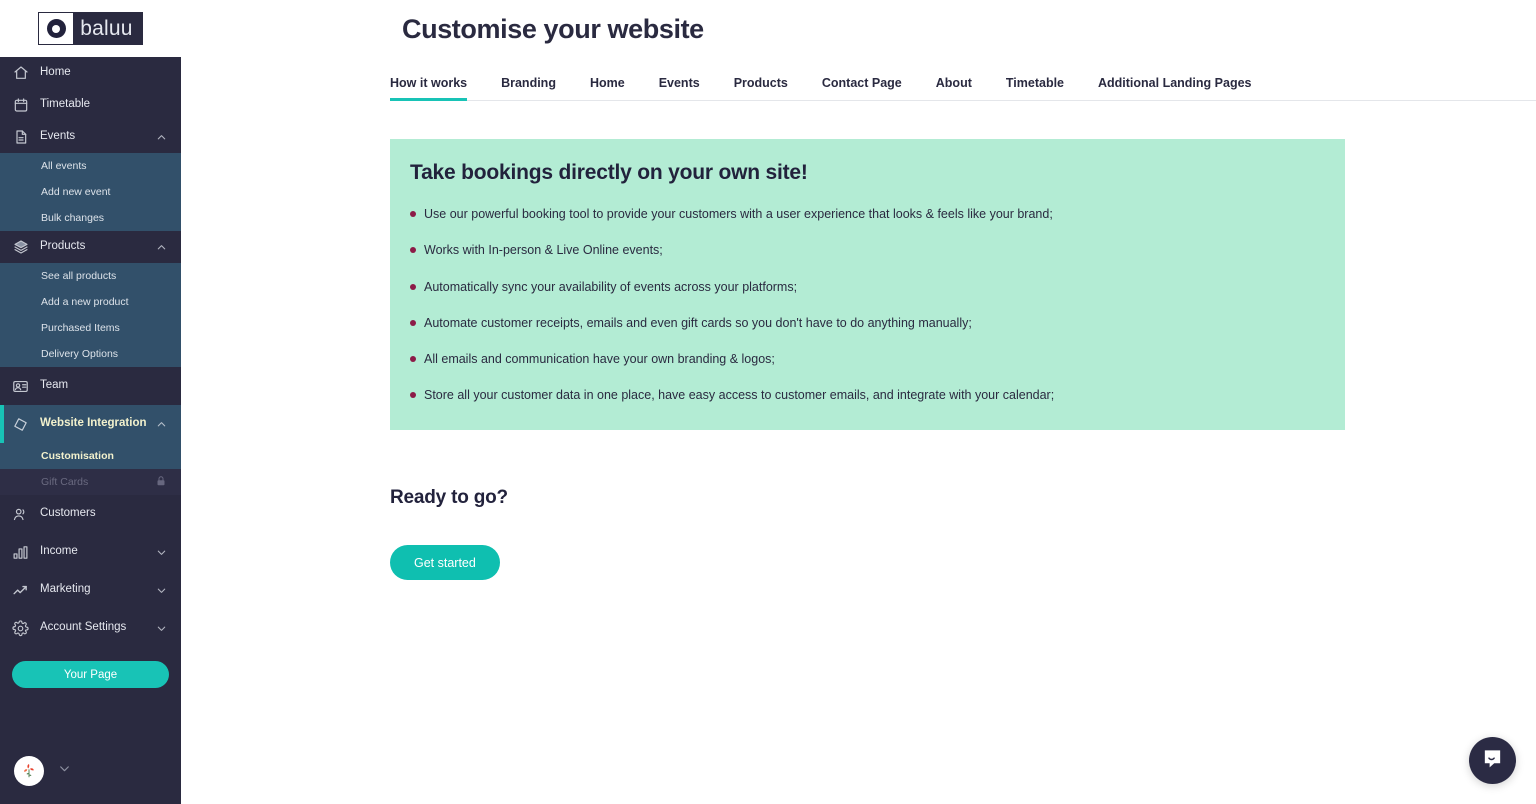  Describe the element at coordinates (20, 628) in the screenshot. I see `gear-icon` at that location.